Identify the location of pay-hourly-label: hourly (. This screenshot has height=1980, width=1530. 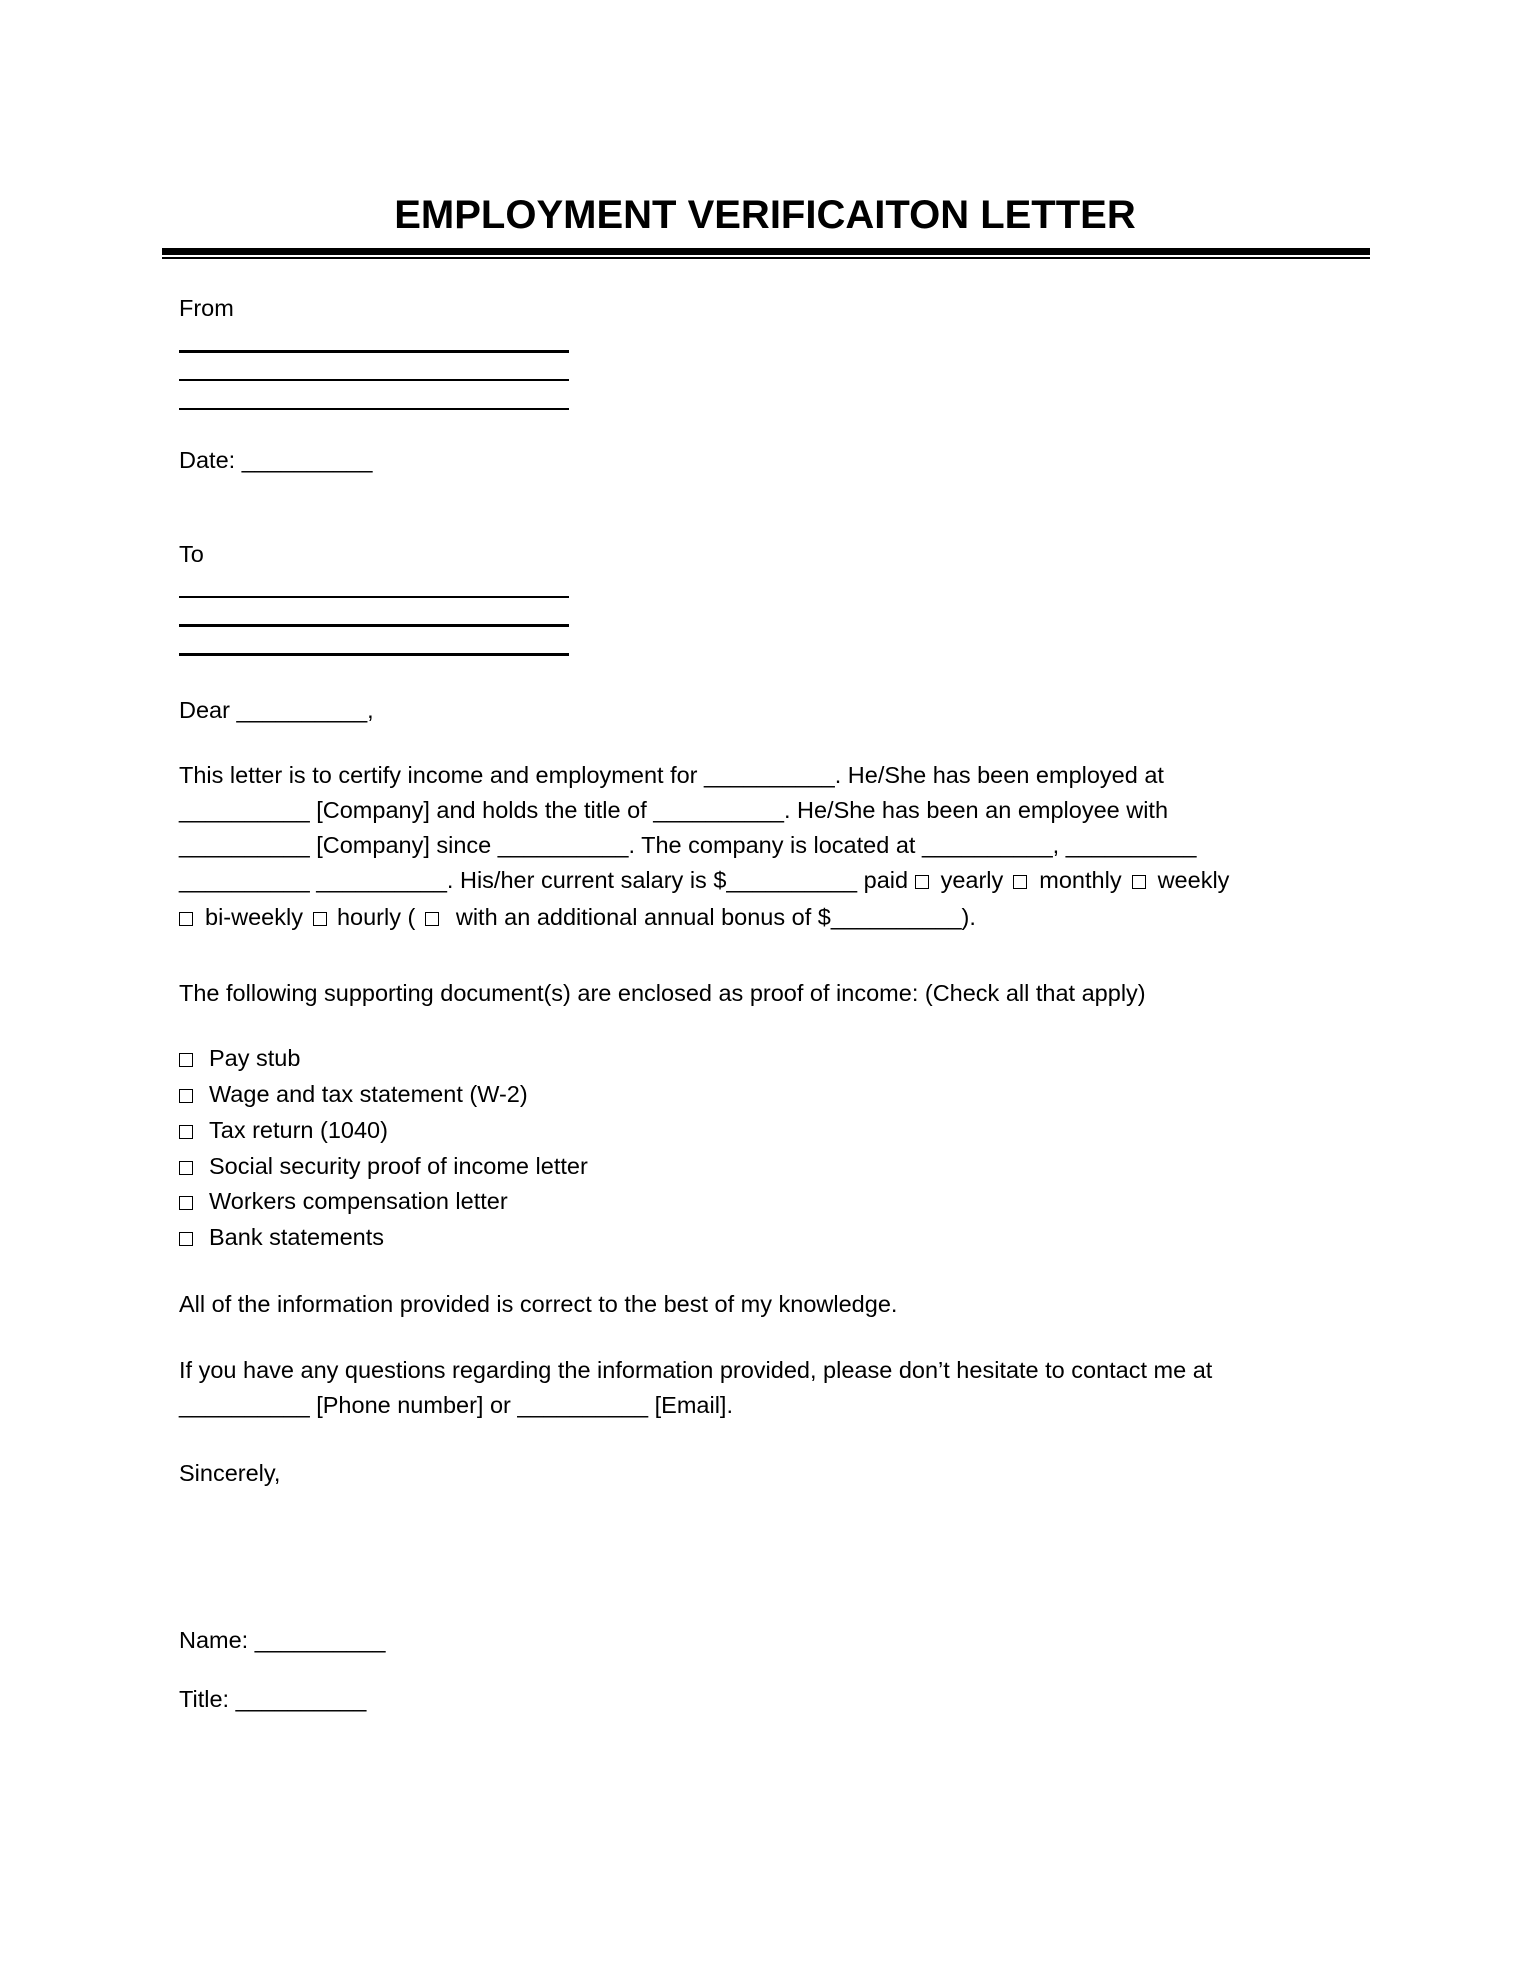
(376, 917).